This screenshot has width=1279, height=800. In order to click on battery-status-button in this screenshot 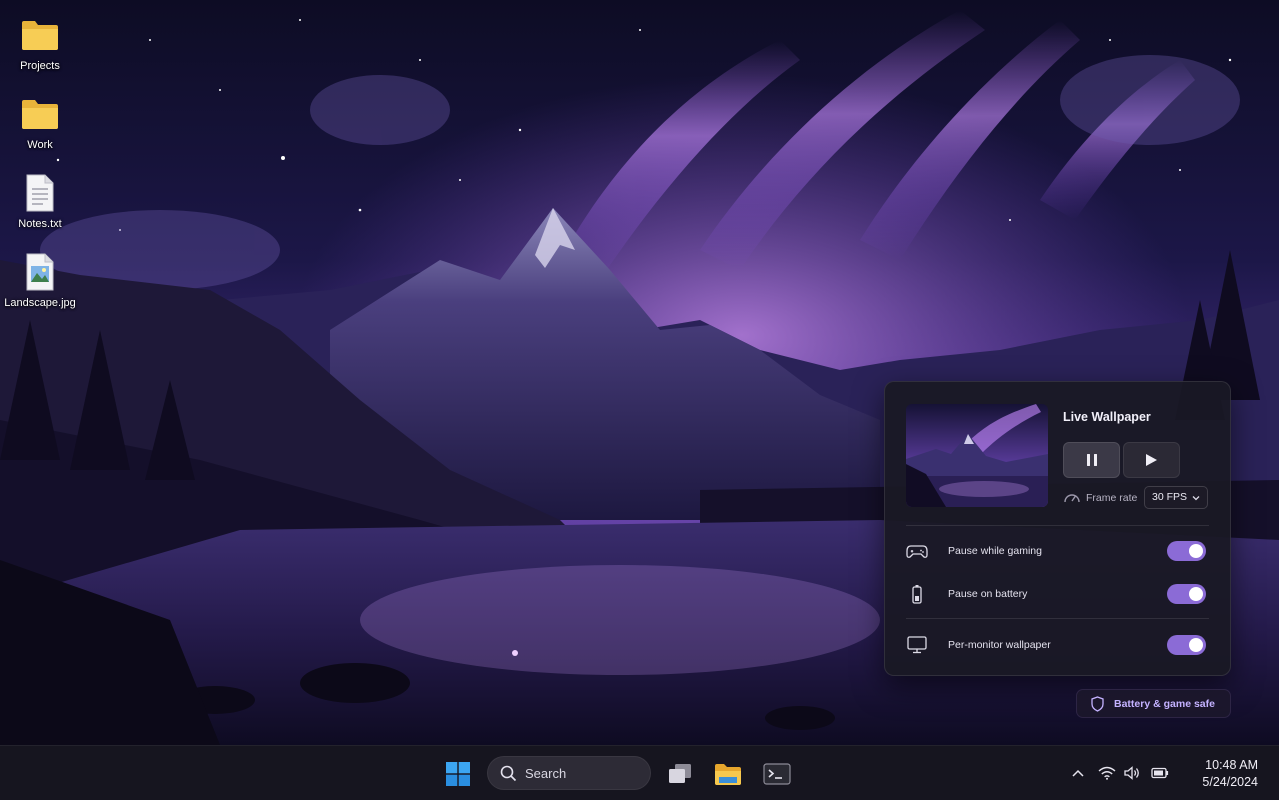, I will do `click(1160, 773)`.